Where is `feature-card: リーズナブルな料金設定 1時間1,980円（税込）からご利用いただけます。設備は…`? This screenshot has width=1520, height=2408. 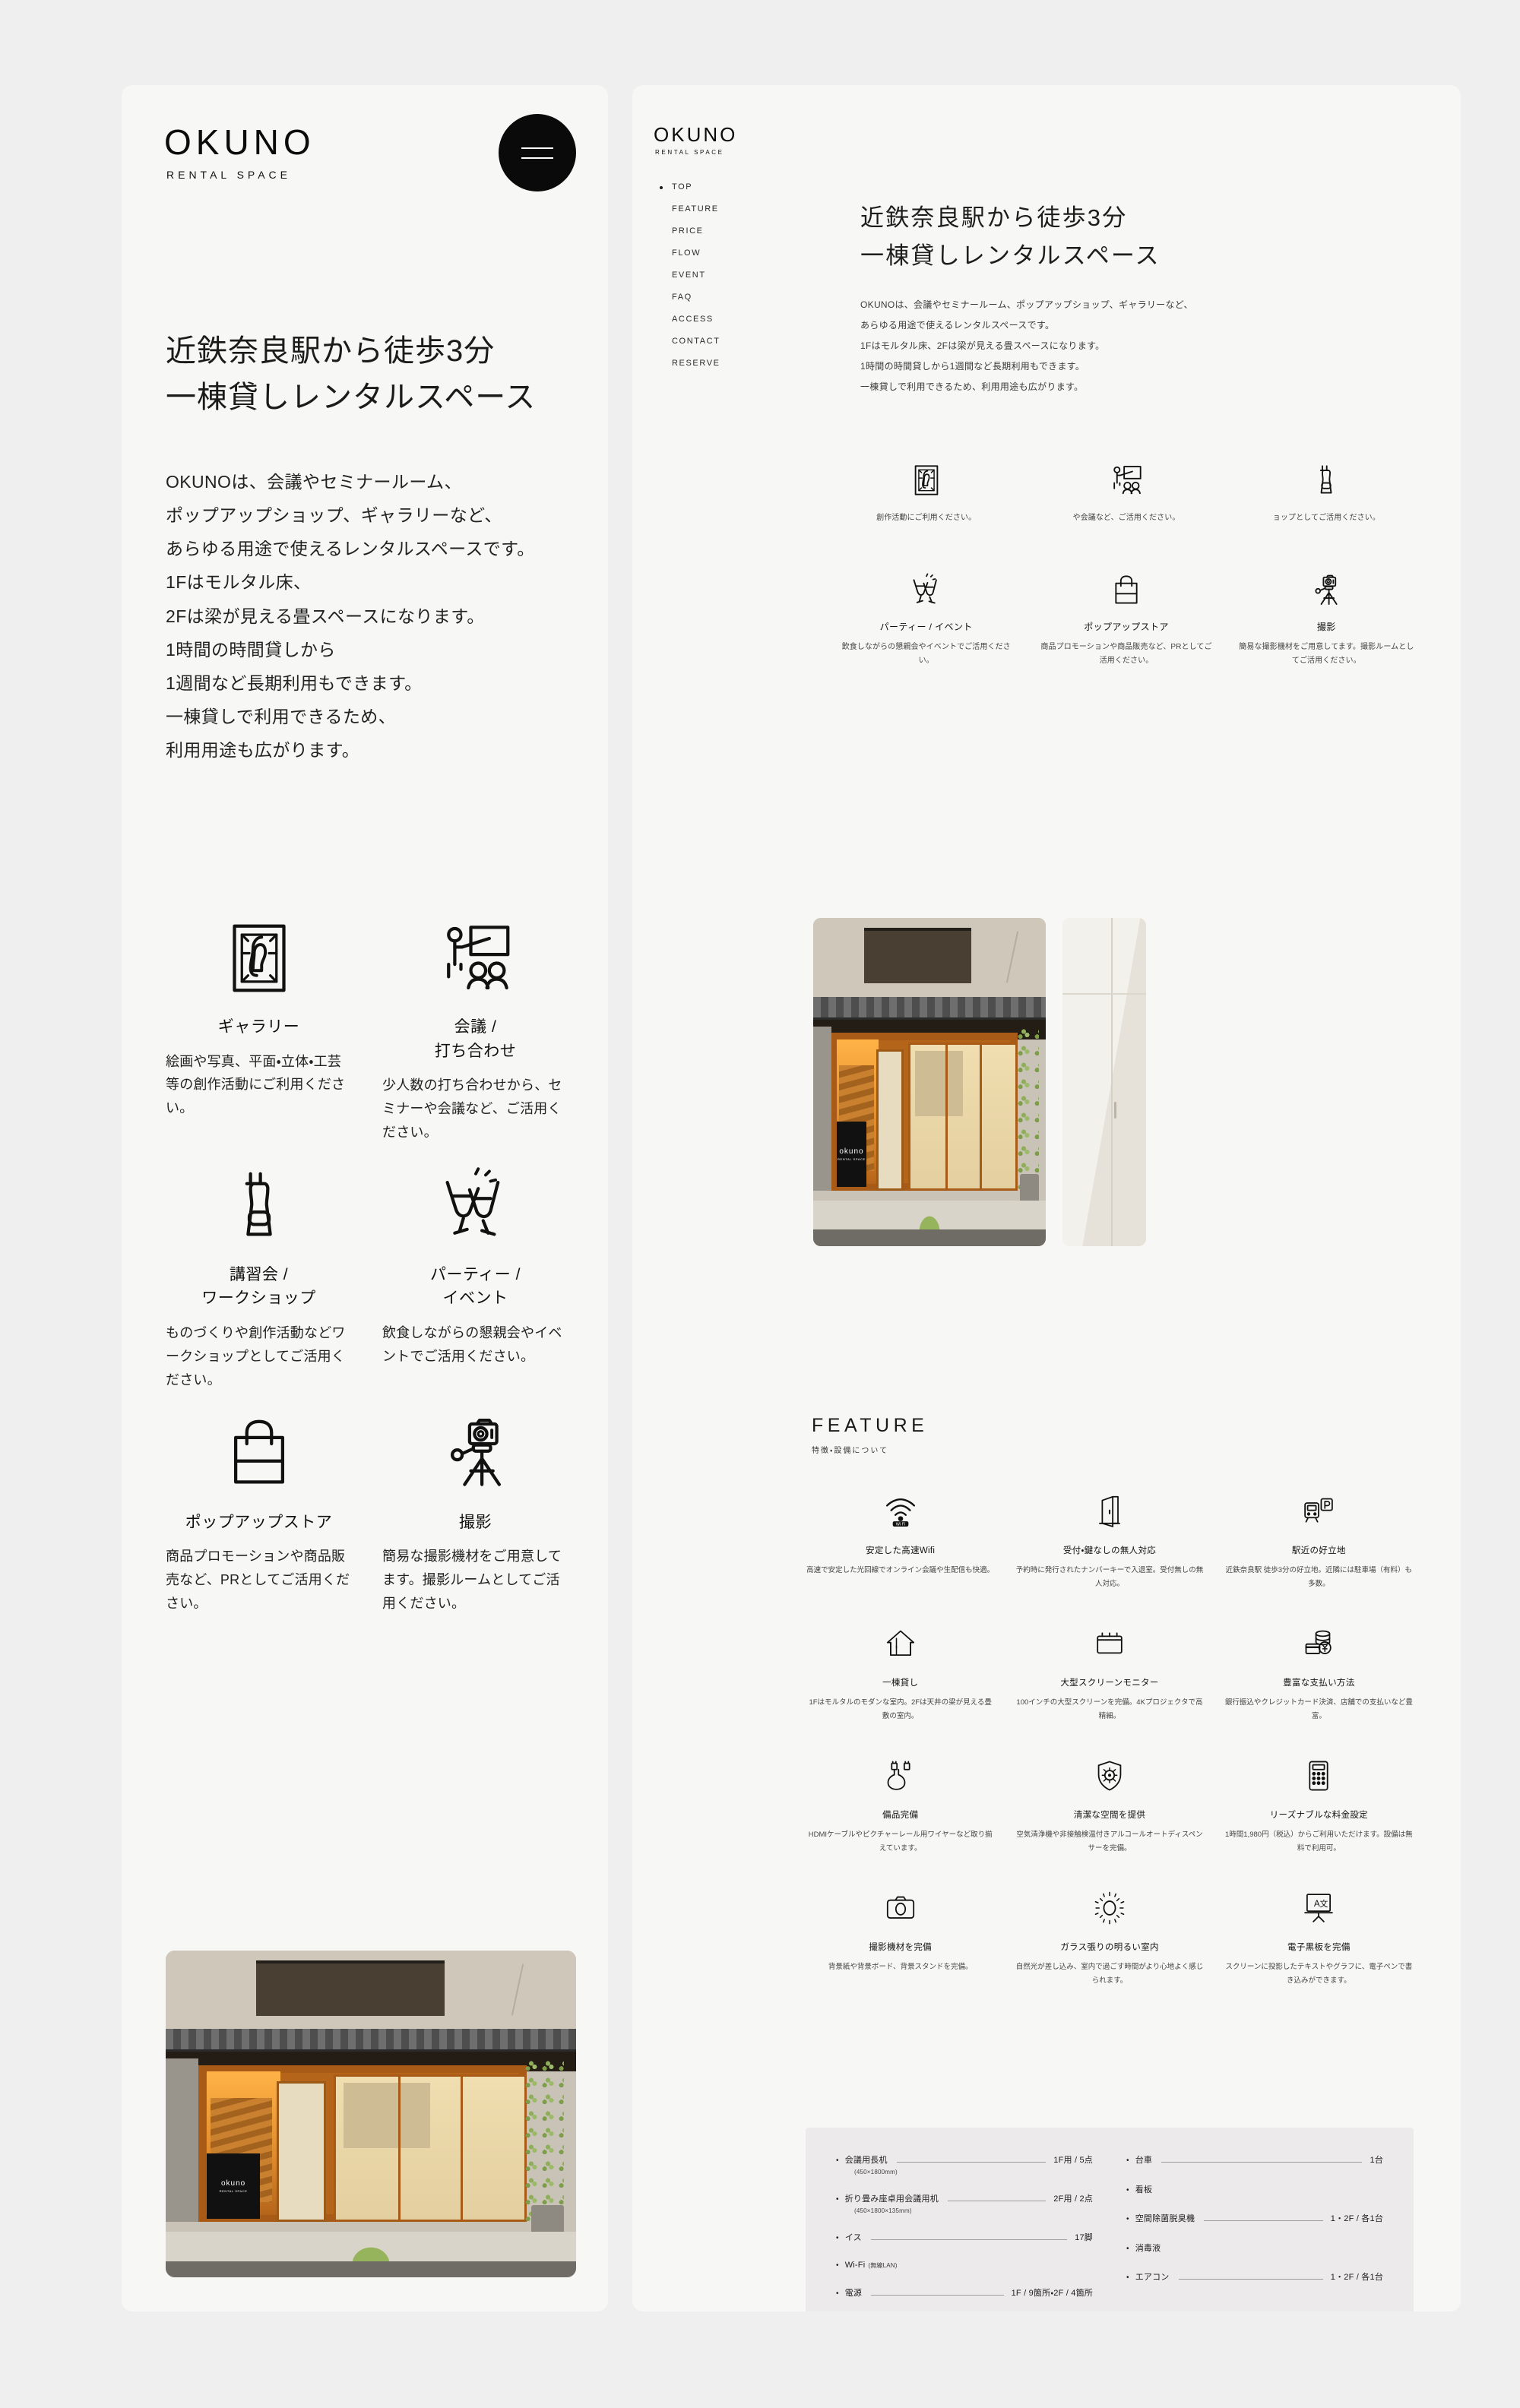 feature-card: リーズナブルな料金設定 1時間1,980円（税込）からご利用いただけます。設備は… is located at coordinates (1319, 1804).